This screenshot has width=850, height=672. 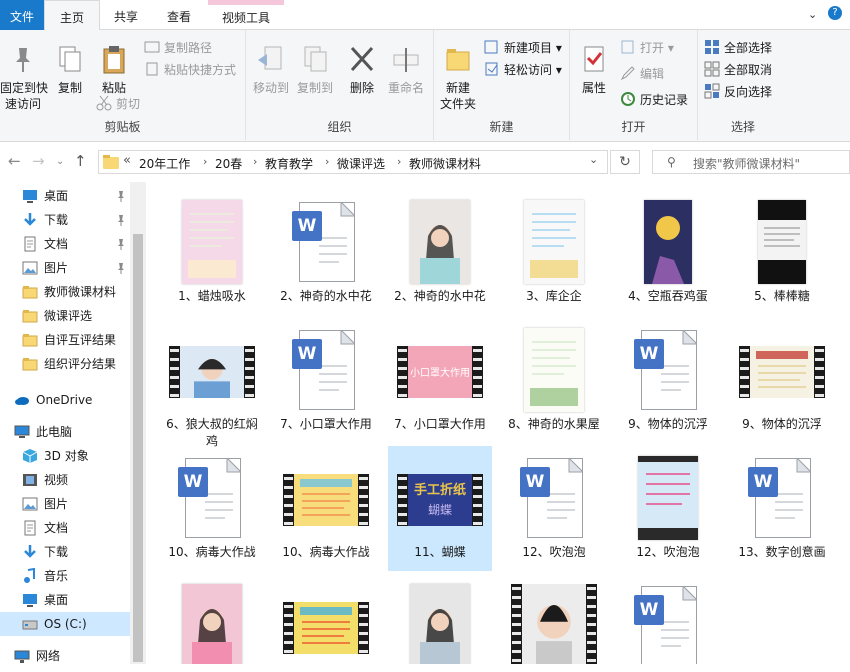 What do you see at coordinates (440, 499) in the screenshot?
I see `file-thumbnail: 手工折纸 蝴蝶` at bounding box center [440, 499].